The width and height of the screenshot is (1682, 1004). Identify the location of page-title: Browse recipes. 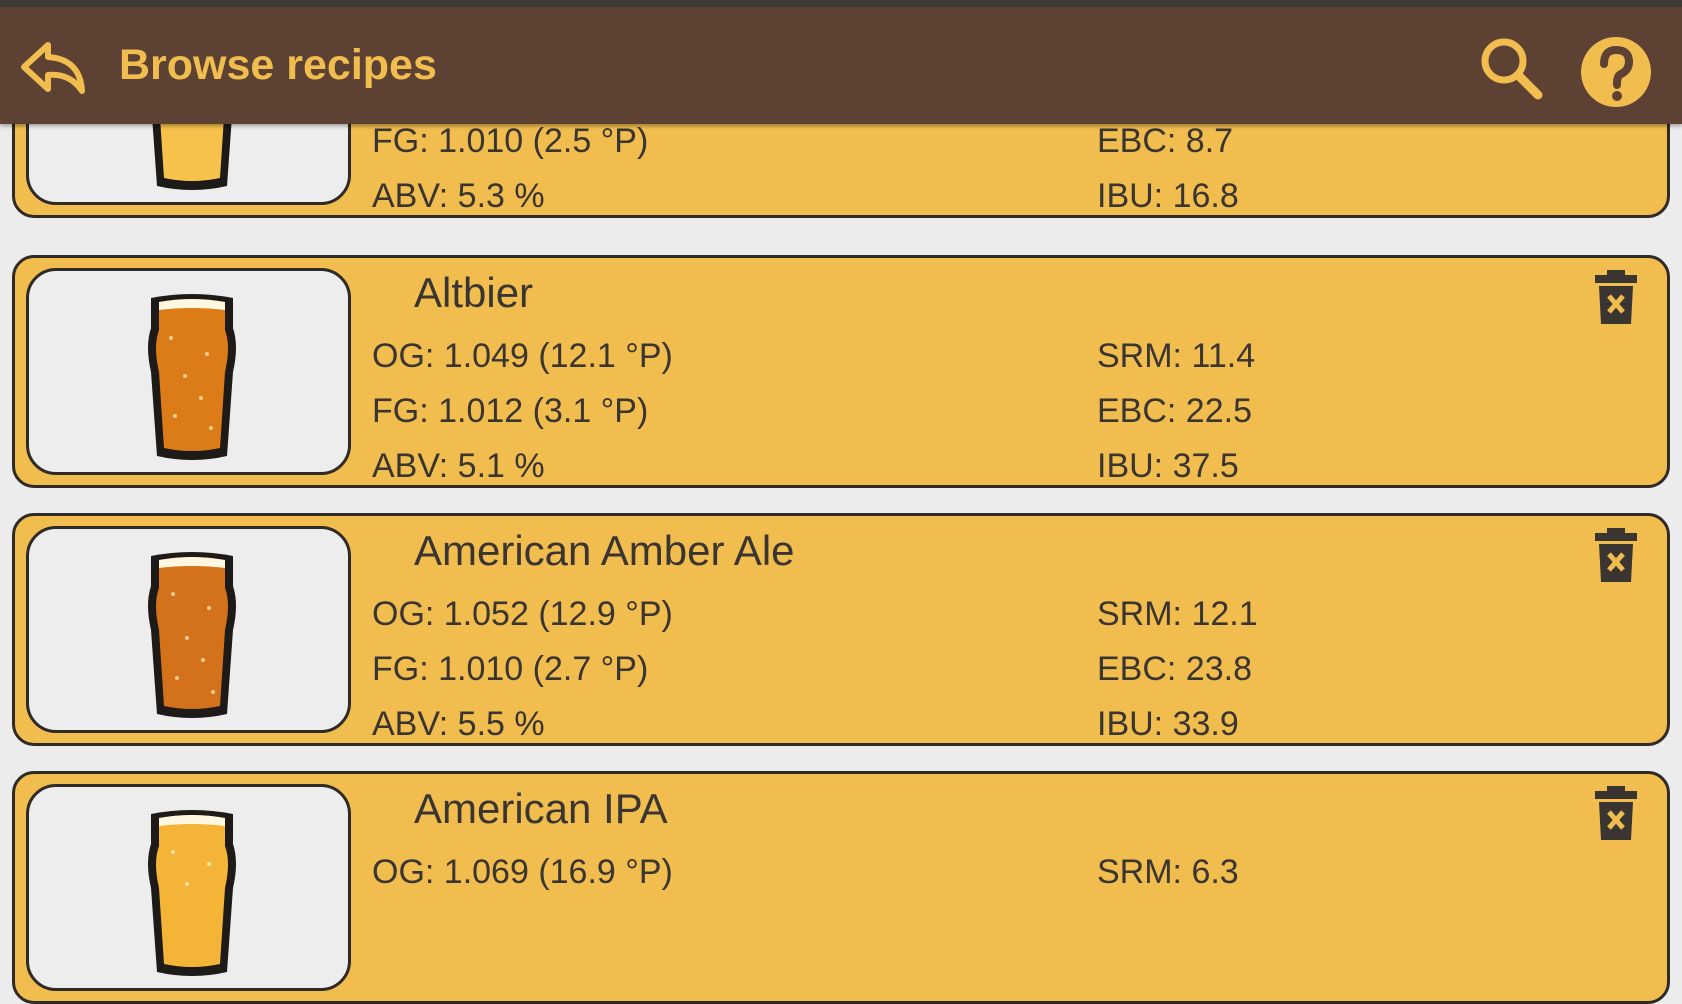
(278, 65).